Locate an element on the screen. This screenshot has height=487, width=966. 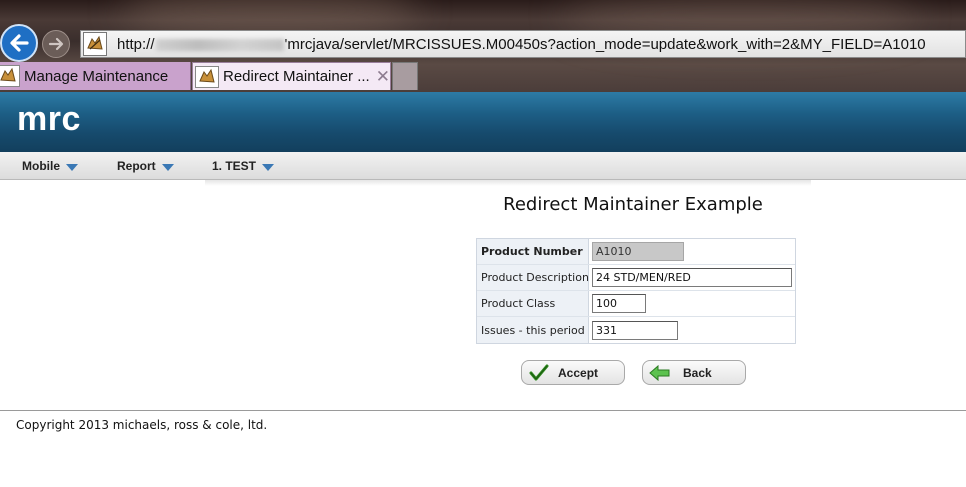
accept-button: Accept is located at coordinates (573, 372).